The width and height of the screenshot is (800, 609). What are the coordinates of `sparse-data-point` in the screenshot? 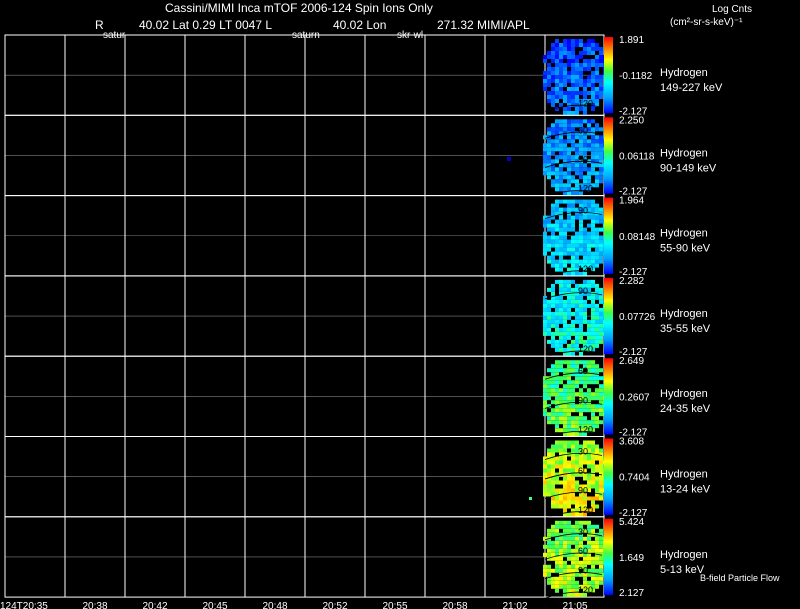 It's located at (509, 159).